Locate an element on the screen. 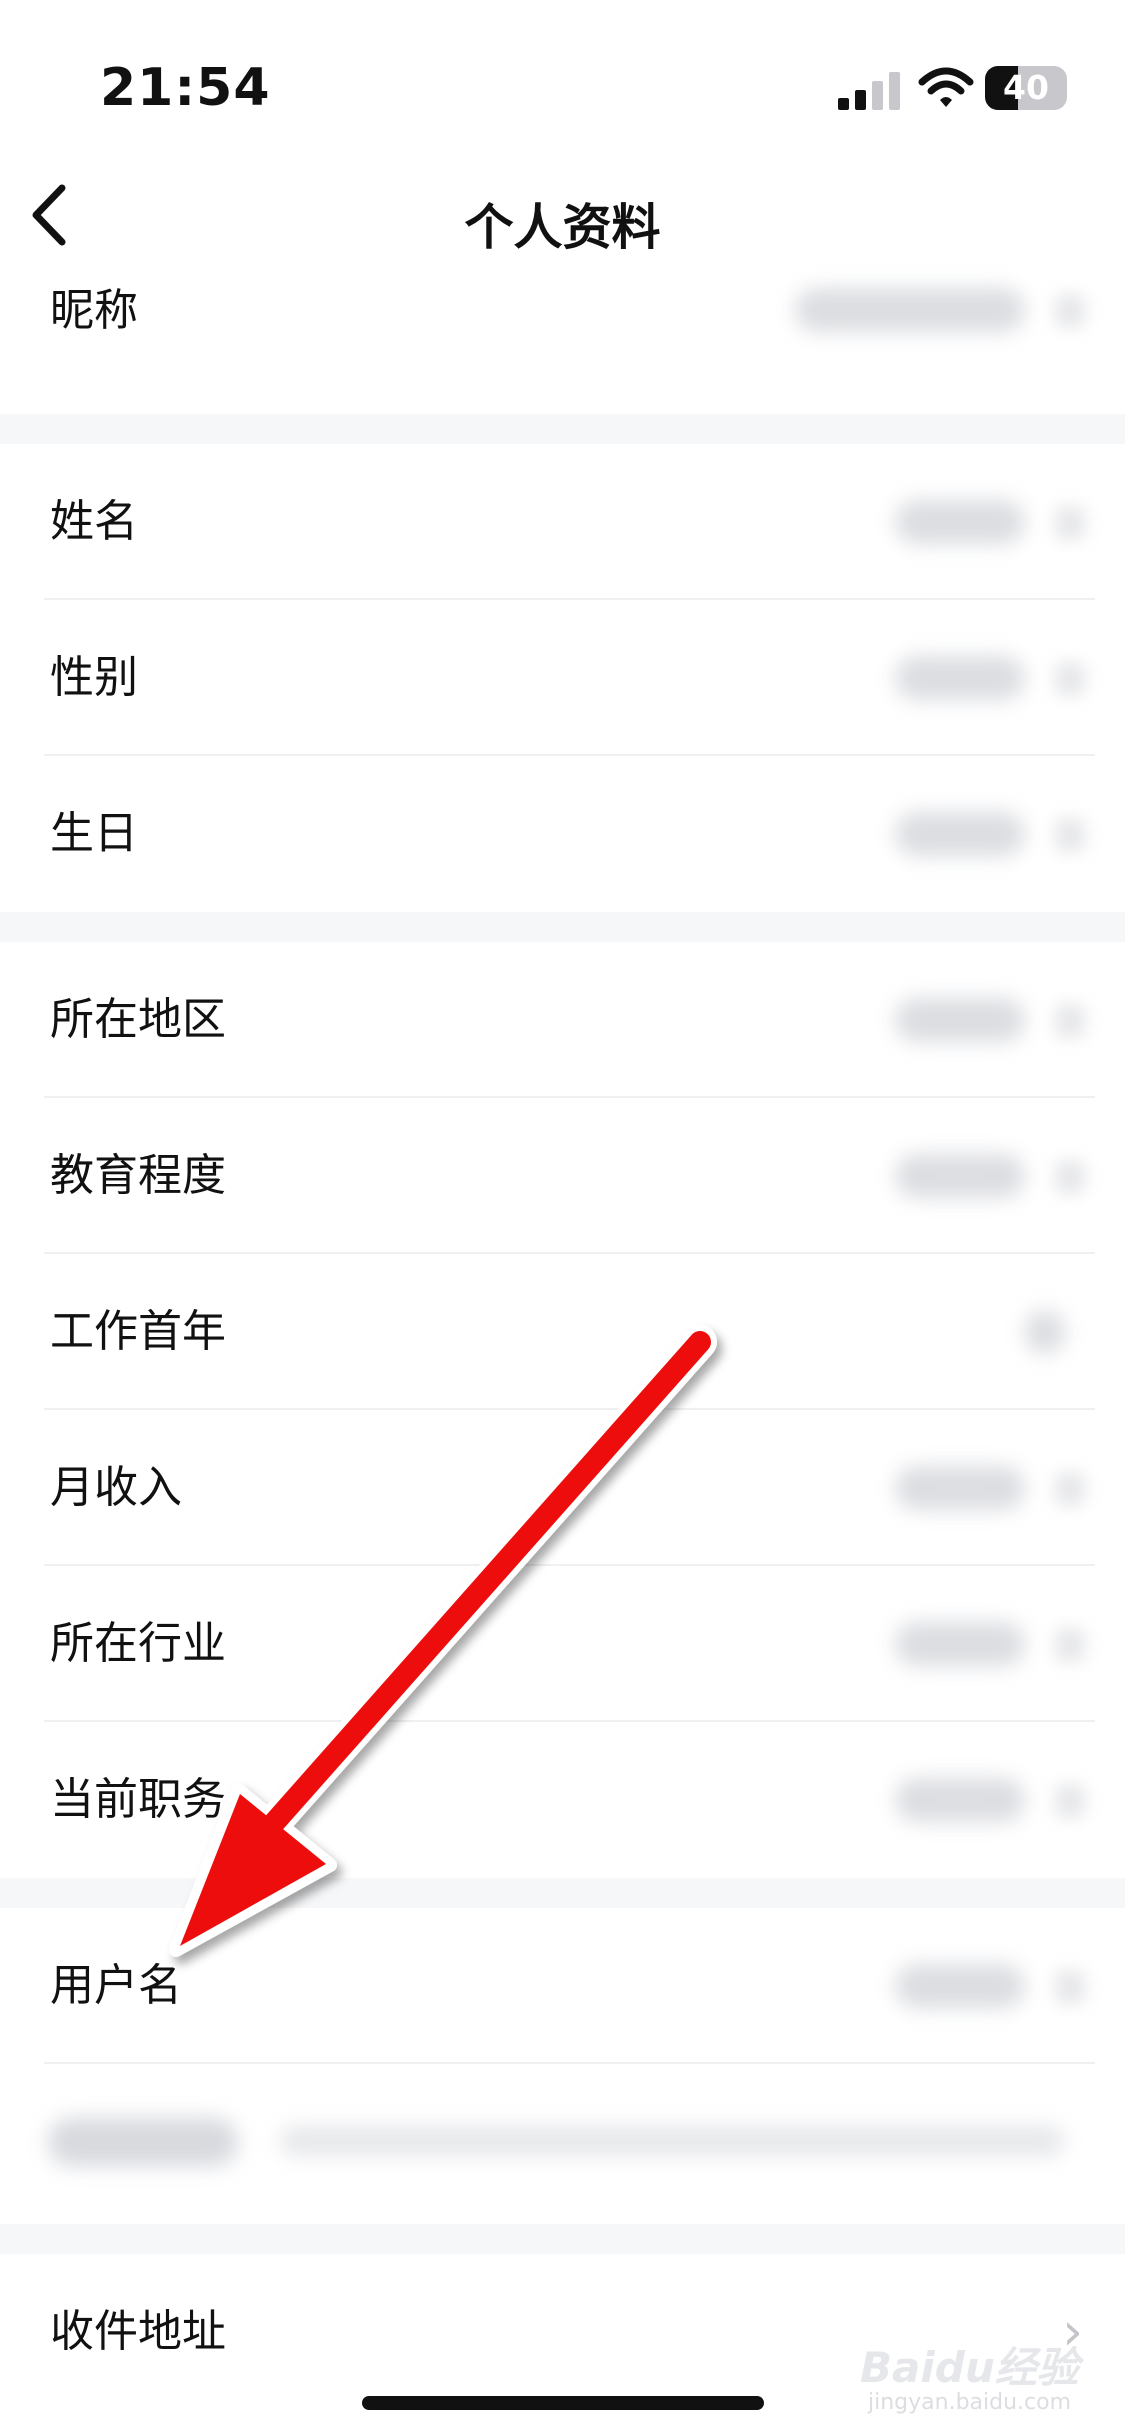  watermark: Baidu经验 jingyan.baidu.com is located at coordinates (970, 2367).